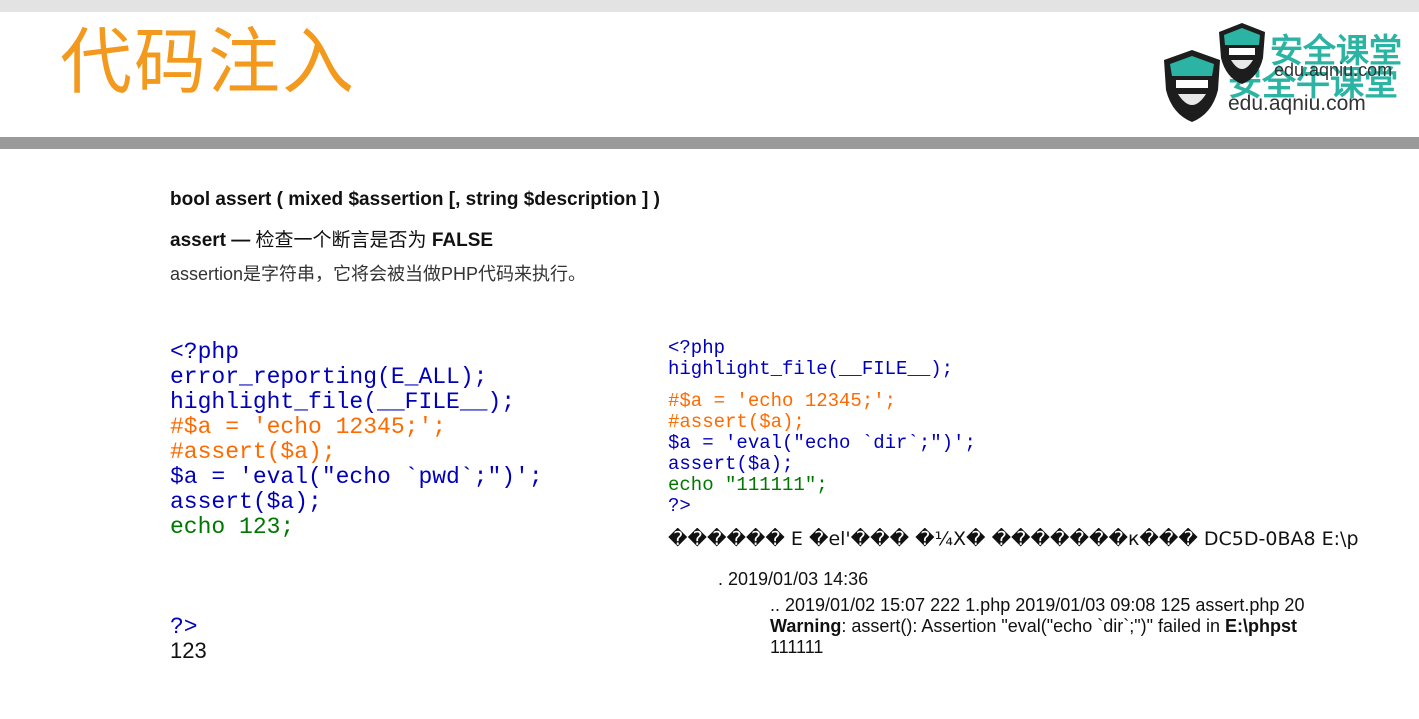  Describe the element at coordinates (462, 240) in the screenshot. I see `summary-false: FALSE` at that location.